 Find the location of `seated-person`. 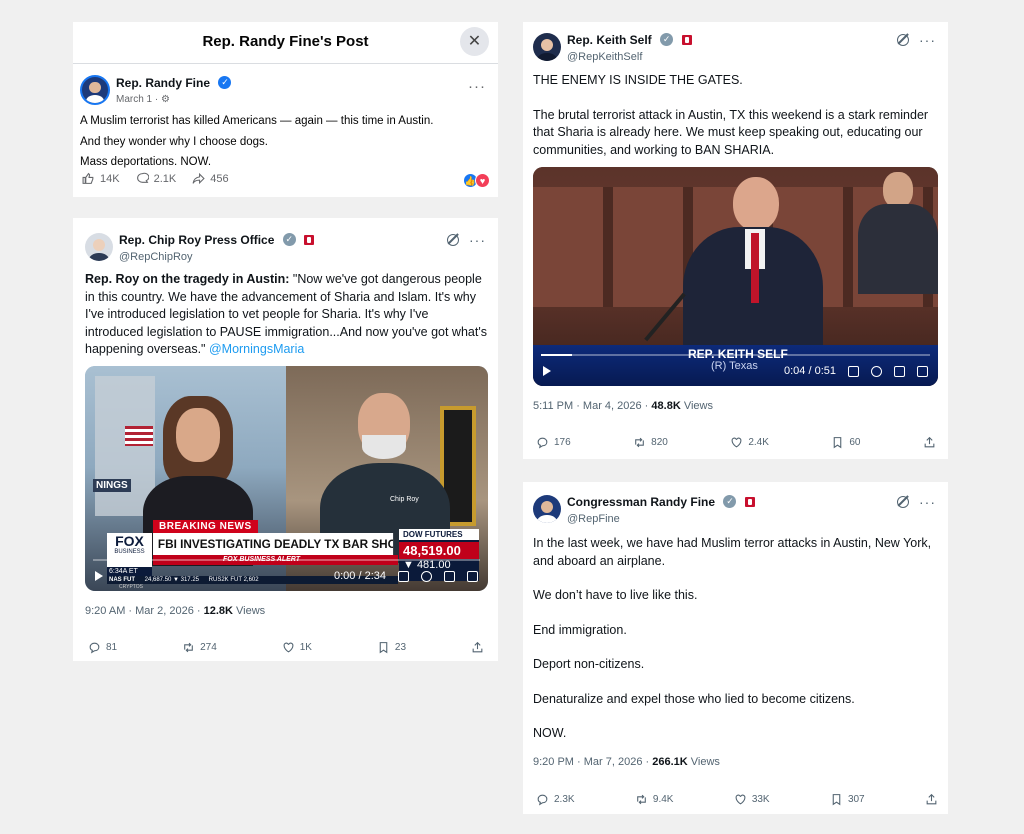

seated-person is located at coordinates (895, 233).